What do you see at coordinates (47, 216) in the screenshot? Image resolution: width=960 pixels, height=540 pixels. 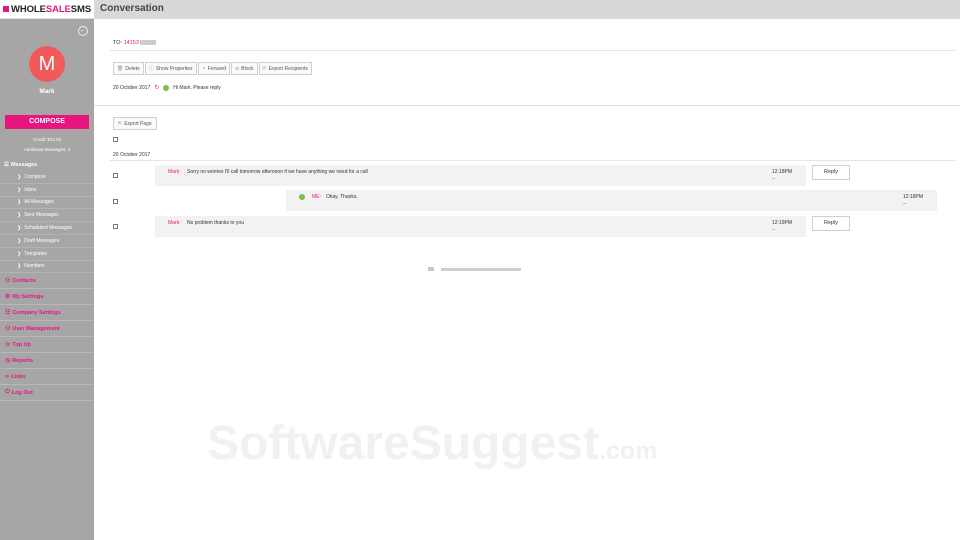 I see `sidebar-item-sent-messages: ❯ Sent Messages` at bounding box center [47, 216].